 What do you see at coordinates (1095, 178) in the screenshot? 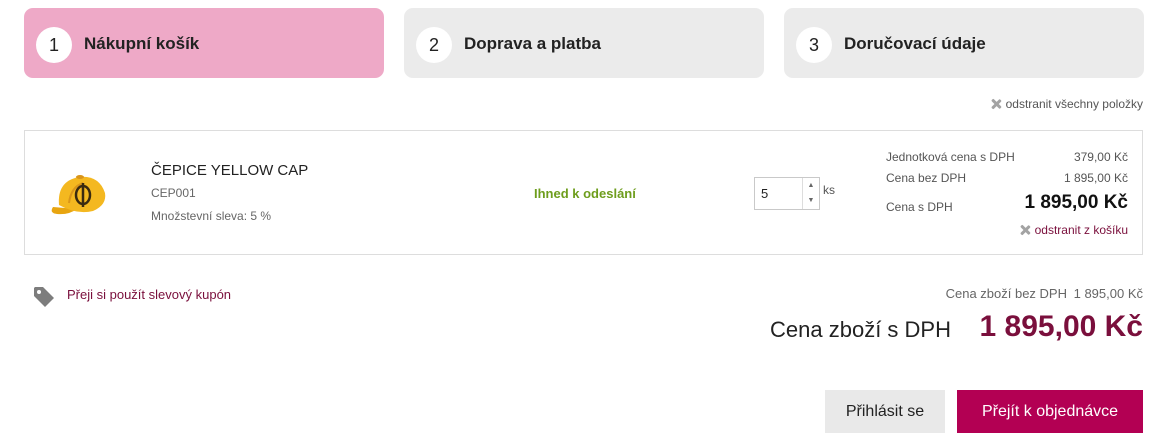
I see `price-without-vat: 1 895,00 Kč` at bounding box center [1095, 178].